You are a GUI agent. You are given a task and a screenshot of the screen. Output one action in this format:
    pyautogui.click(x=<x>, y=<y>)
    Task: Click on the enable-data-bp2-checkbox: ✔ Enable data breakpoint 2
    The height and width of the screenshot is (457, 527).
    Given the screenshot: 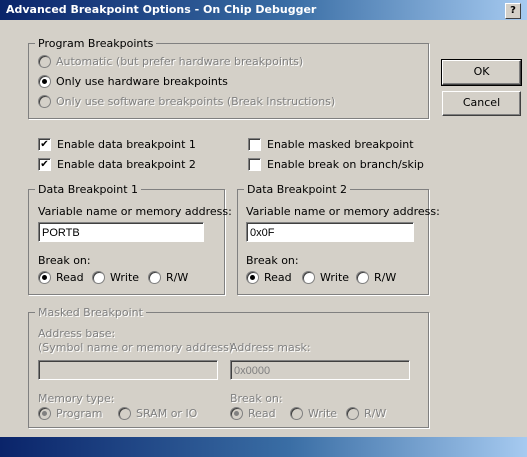 What is the action you would take?
    pyautogui.click(x=117, y=164)
    